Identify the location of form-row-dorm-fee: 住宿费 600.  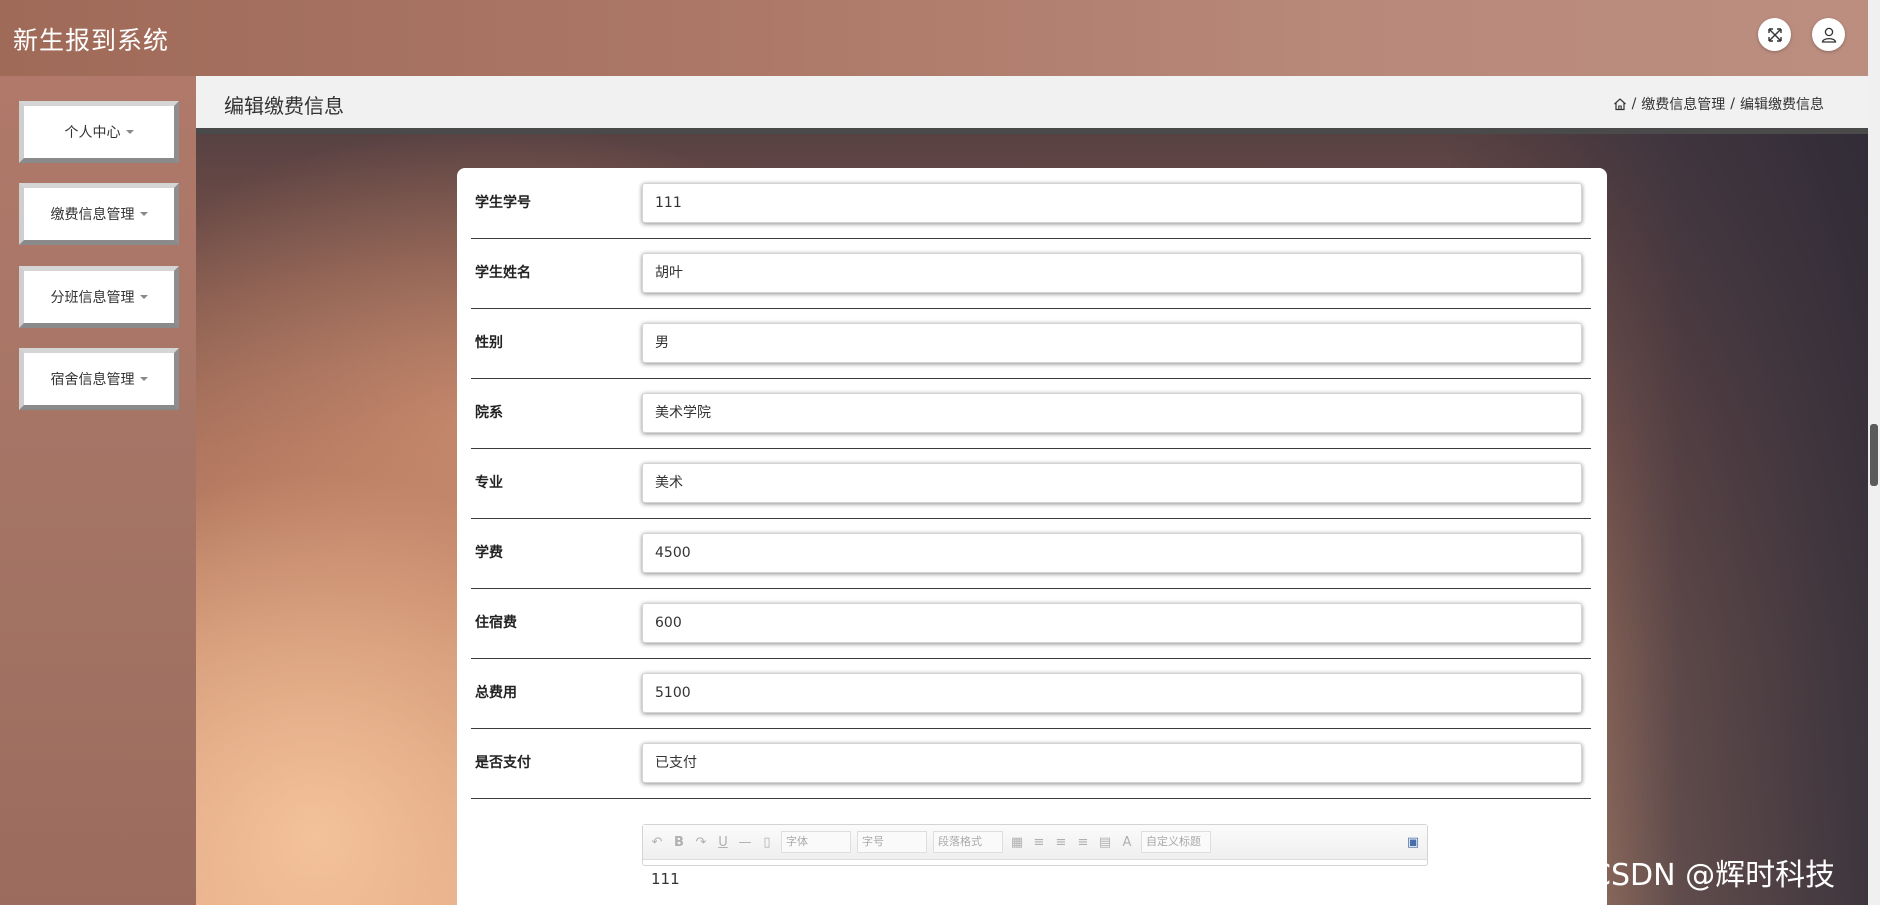
(1031, 623).